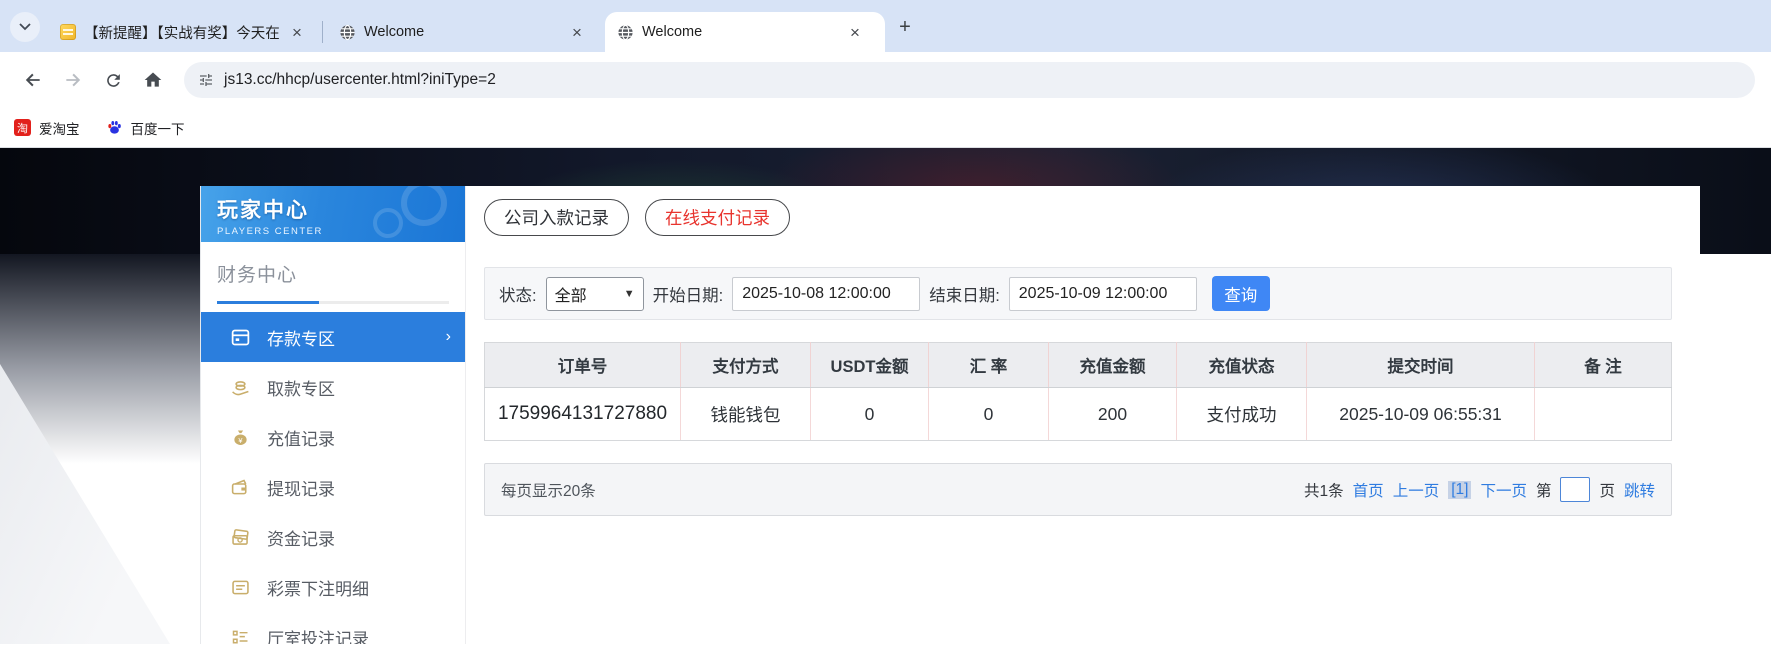  What do you see at coordinates (68, 32) in the screenshot?
I see `chat-yellow-icon` at bounding box center [68, 32].